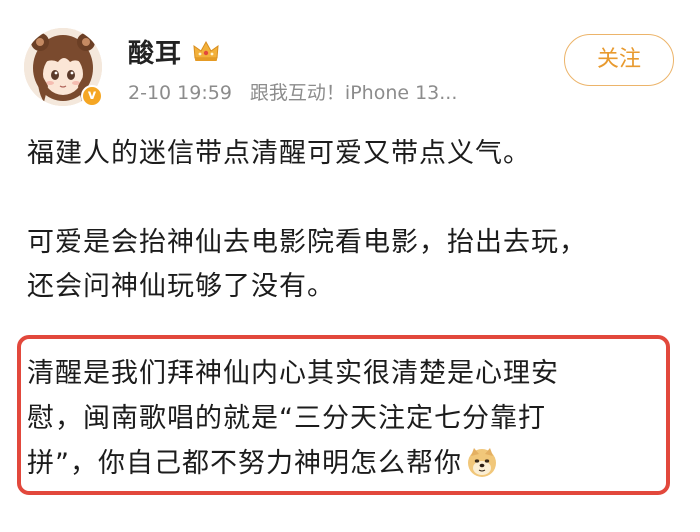  Describe the element at coordinates (181, 286) in the screenshot. I see `post-paragraph-2-line-2: 还会问神仙玩够了没有。` at that location.